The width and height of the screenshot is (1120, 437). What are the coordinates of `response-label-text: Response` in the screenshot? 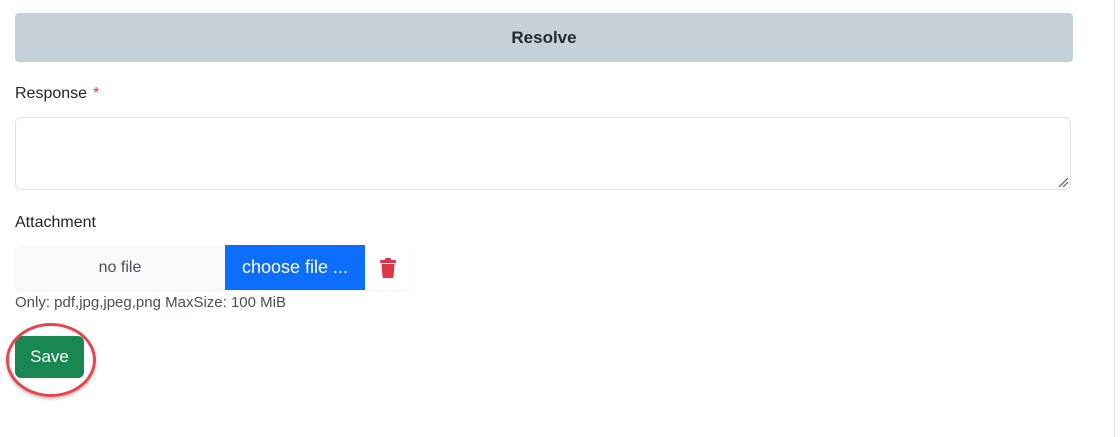 It's located at (51, 93).